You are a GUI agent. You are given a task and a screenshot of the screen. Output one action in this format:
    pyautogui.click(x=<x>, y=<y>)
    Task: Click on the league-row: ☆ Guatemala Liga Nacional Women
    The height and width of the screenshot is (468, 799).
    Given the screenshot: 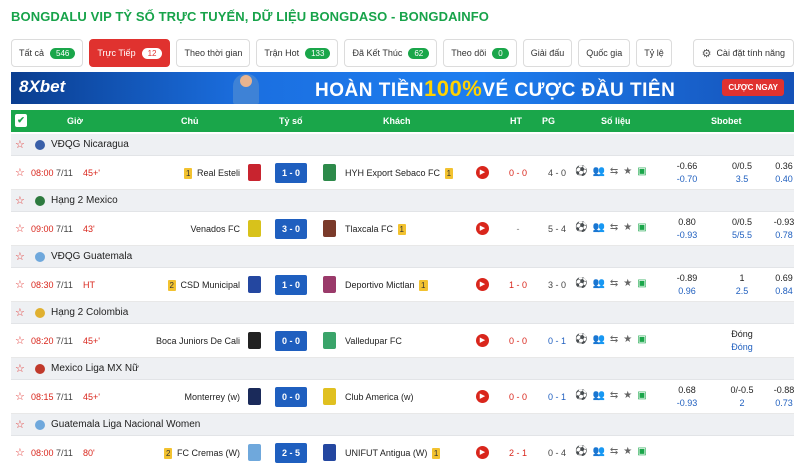 What is the action you would take?
    pyautogui.click(x=402, y=425)
    